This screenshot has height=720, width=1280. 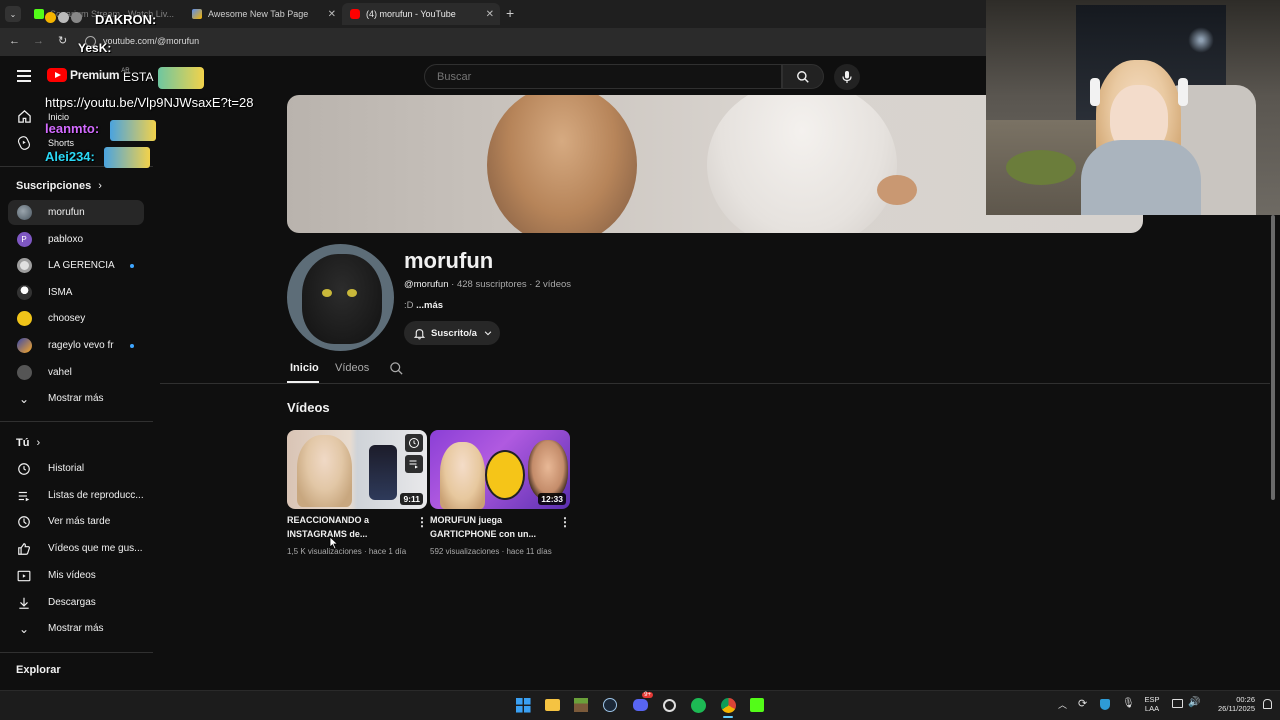 I want to click on subscriber-count: 428 suscriptores, so click(x=491, y=284).